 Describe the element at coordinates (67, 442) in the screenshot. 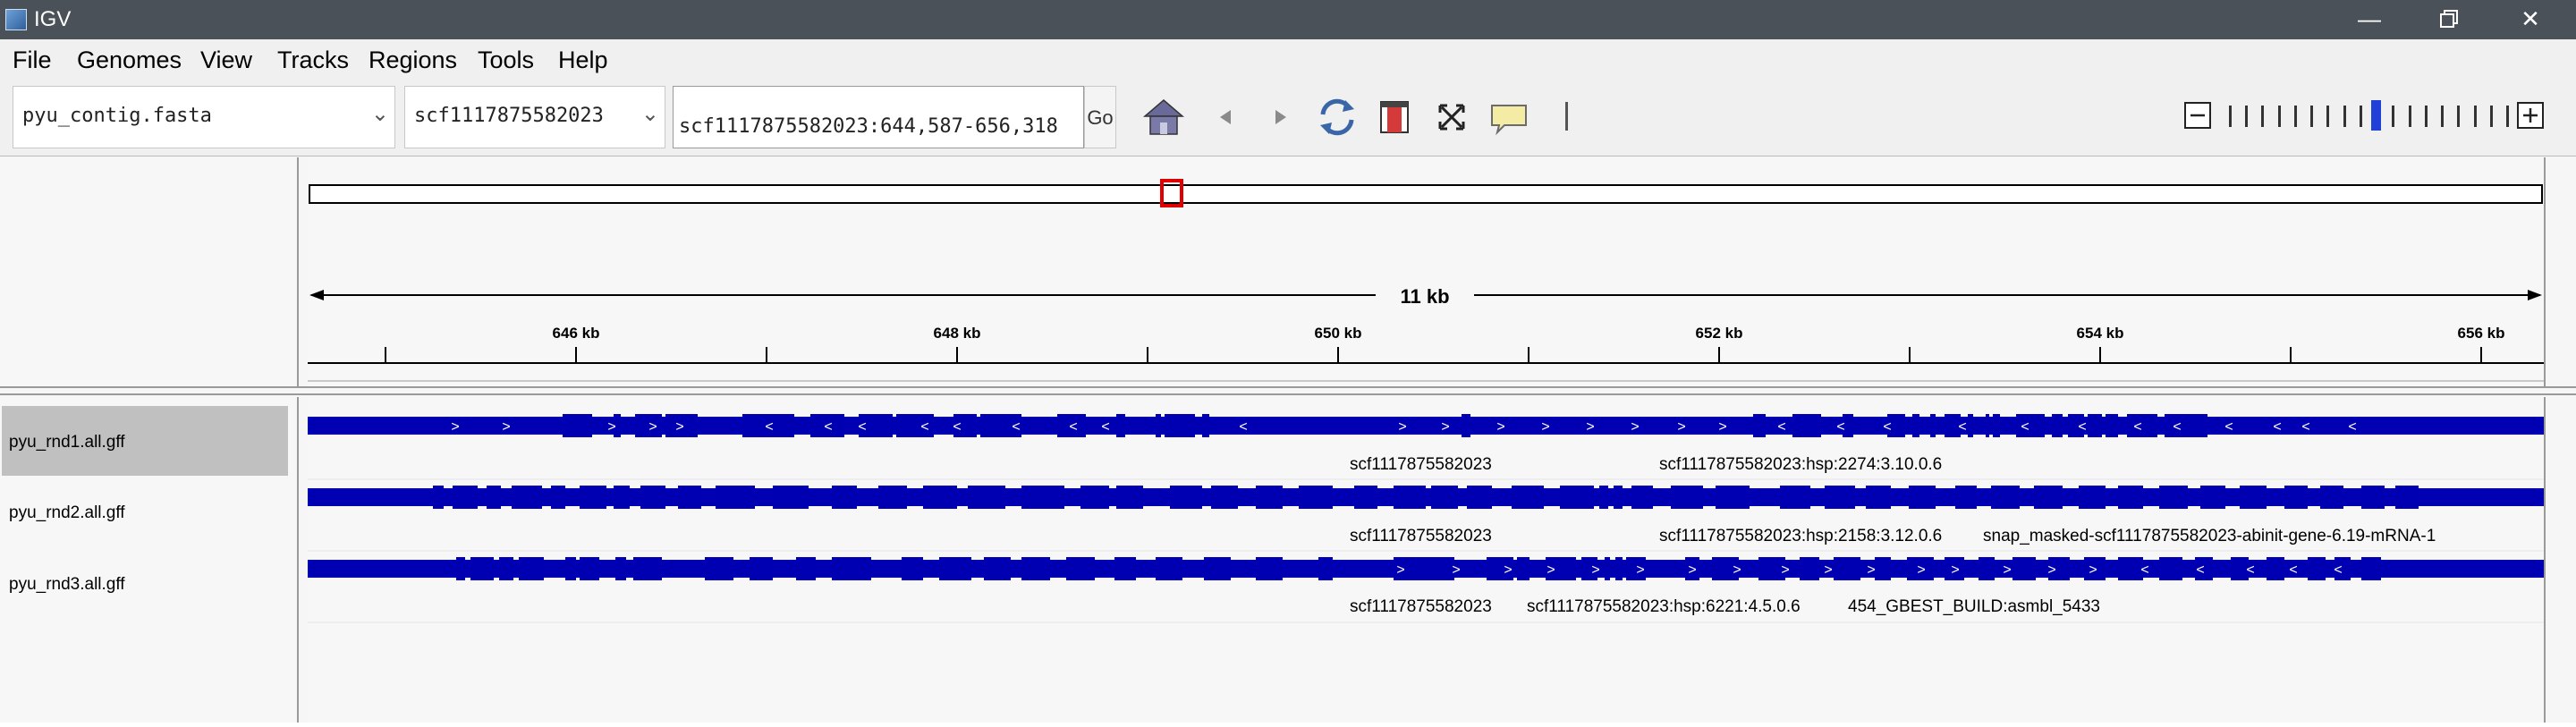

I see `track-name-rnd1: pyu_rnd1.all.gff` at that location.